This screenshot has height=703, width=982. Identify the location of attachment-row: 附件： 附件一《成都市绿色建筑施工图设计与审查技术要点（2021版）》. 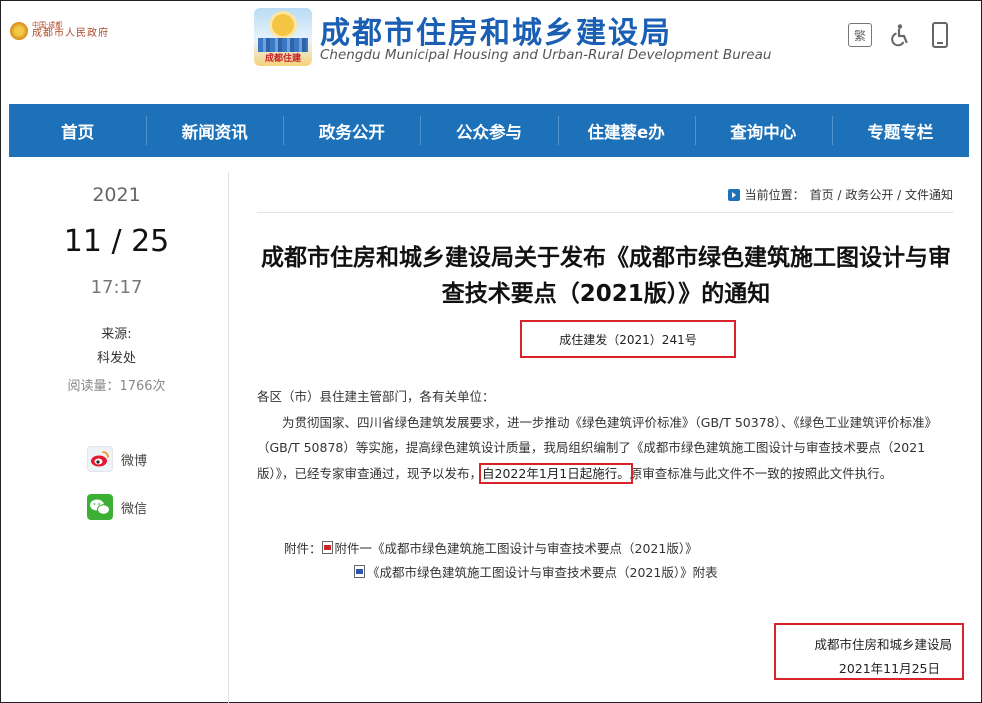
(501, 547).